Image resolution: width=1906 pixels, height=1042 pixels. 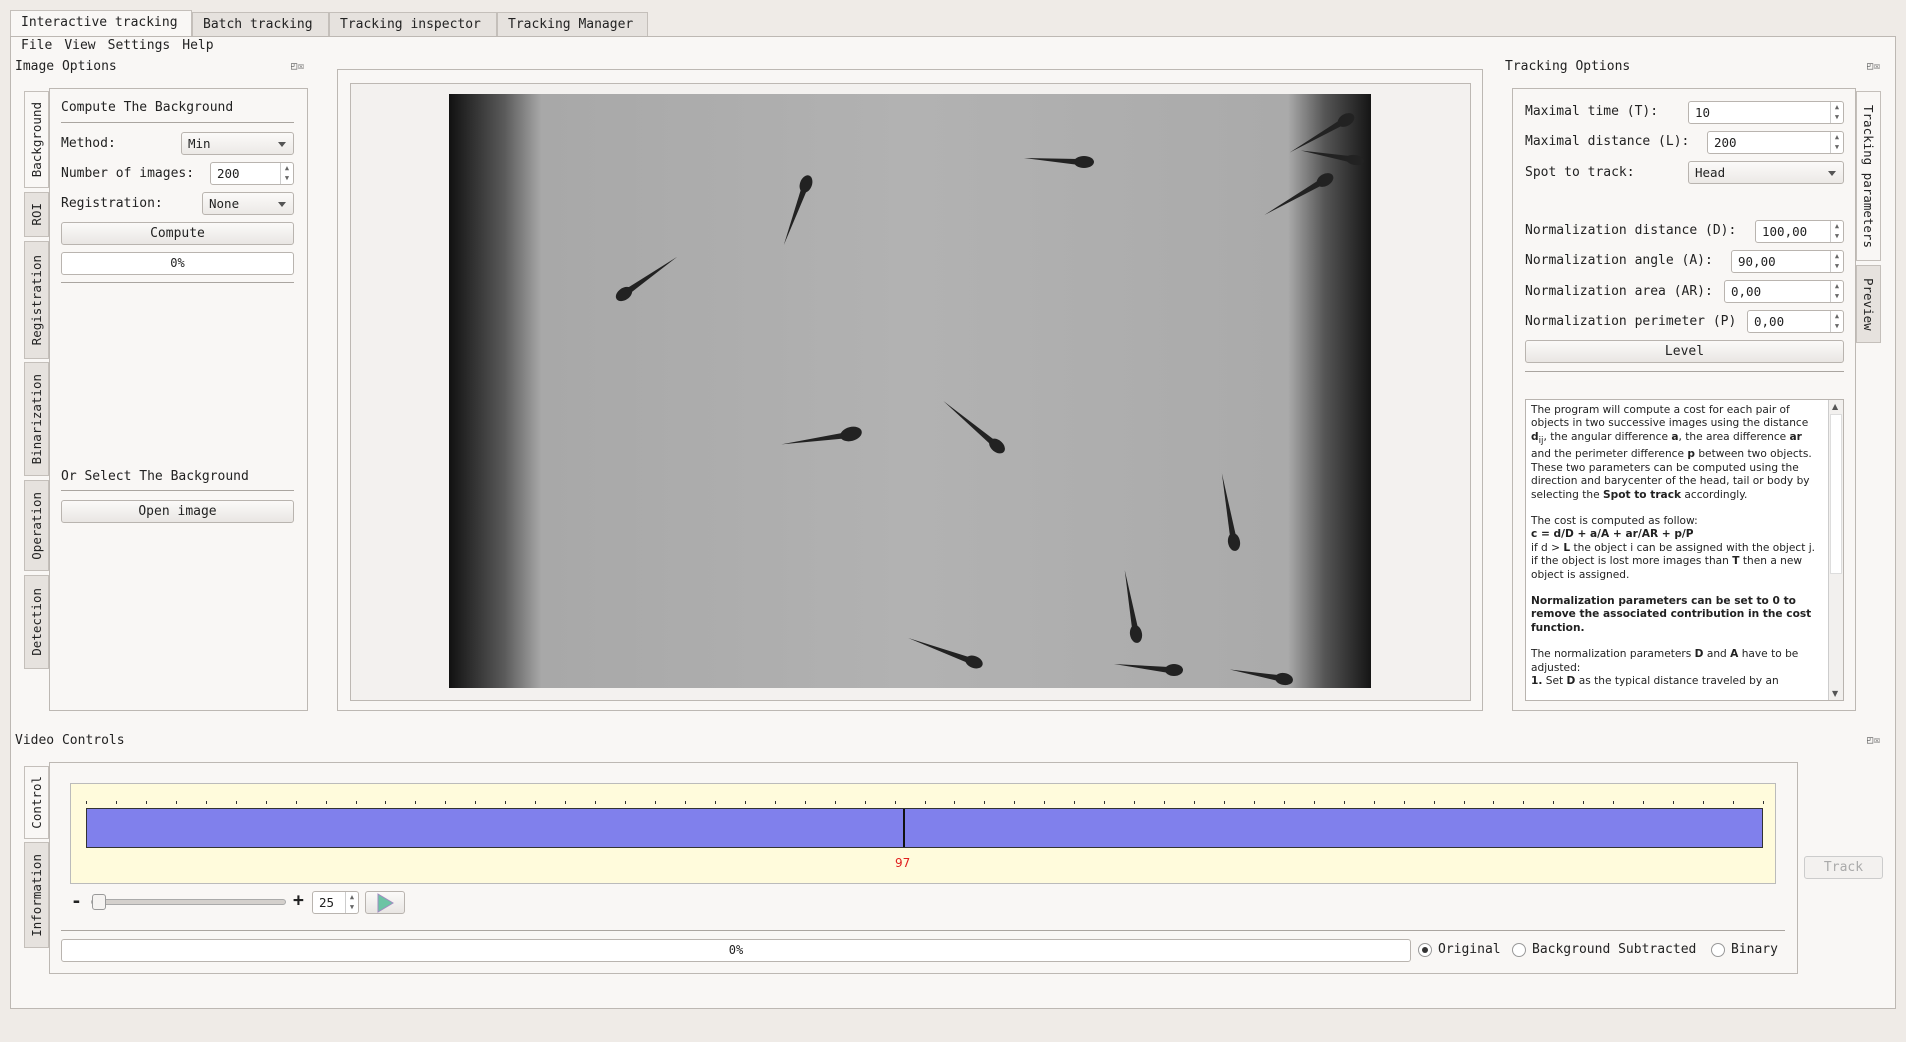 I want to click on menu-help: Help, so click(x=197, y=45).